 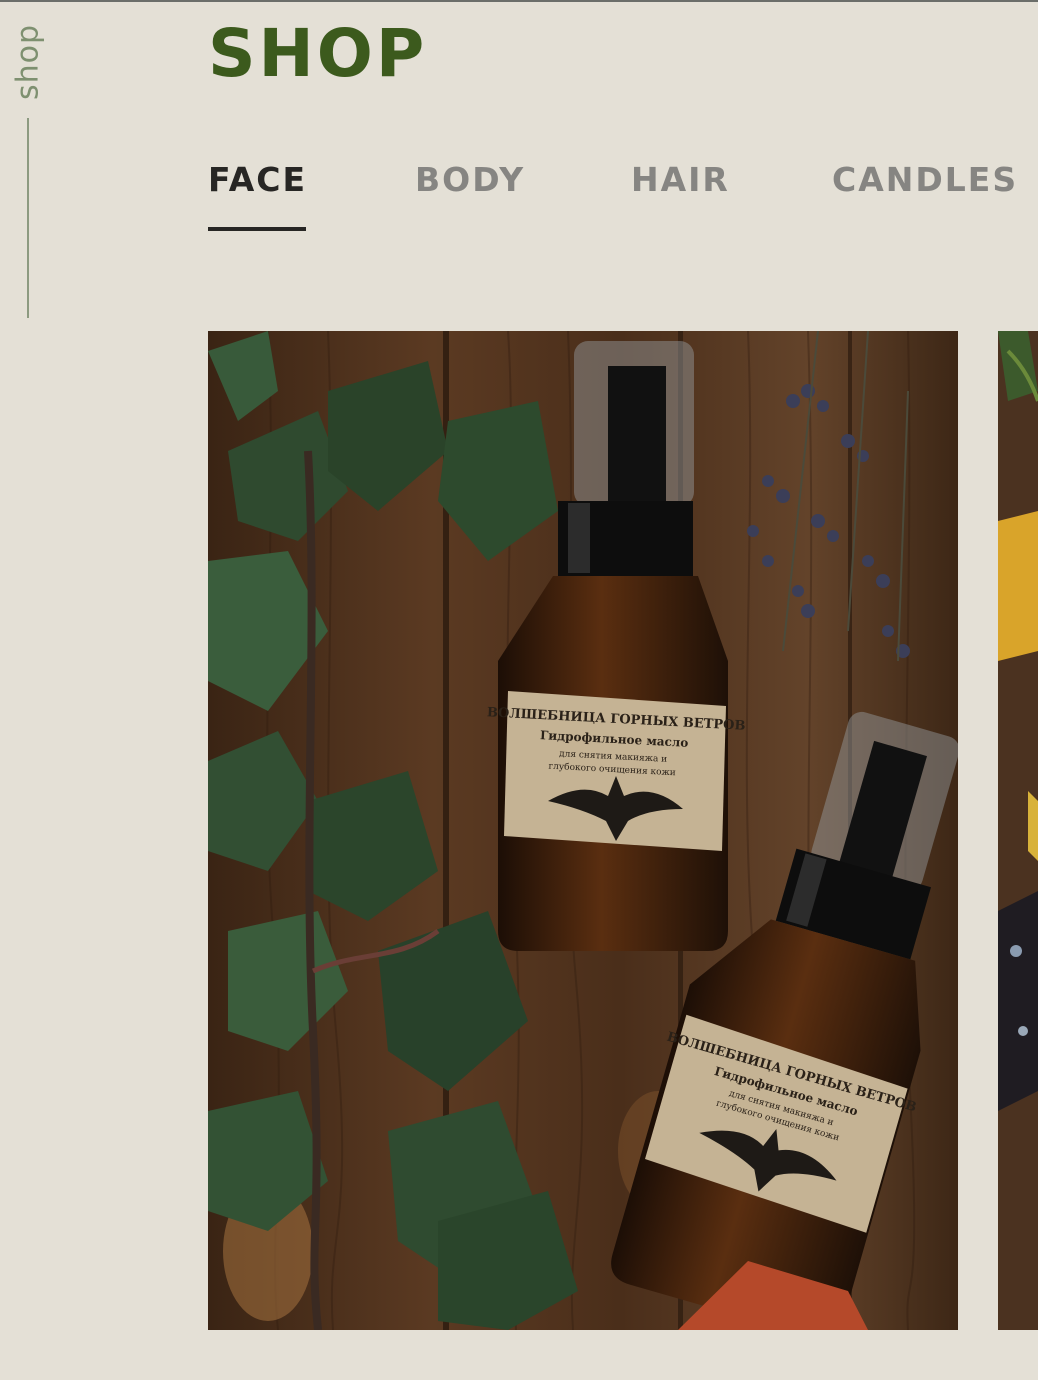 I want to click on next-product-photo, so click(x=1018, y=830).